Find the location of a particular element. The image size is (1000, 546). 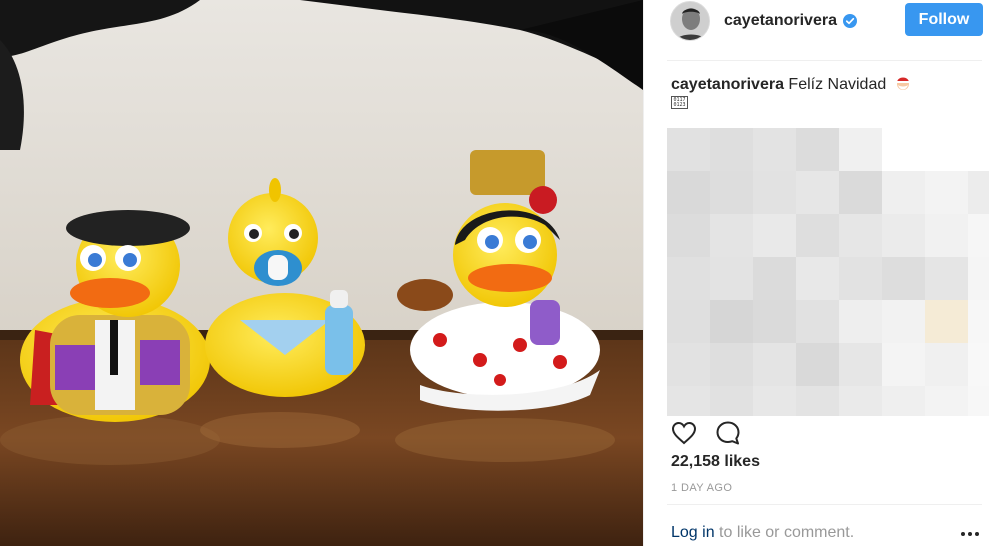

verified-icon is located at coordinates (849, 21).